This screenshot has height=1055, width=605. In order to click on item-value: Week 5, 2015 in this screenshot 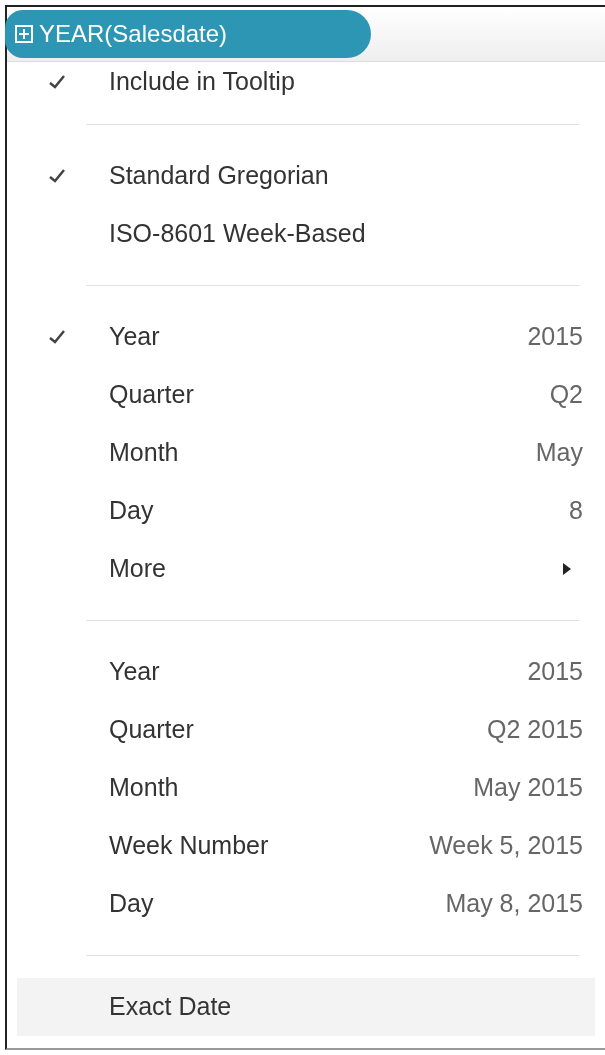, I will do `click(506, 846)`.